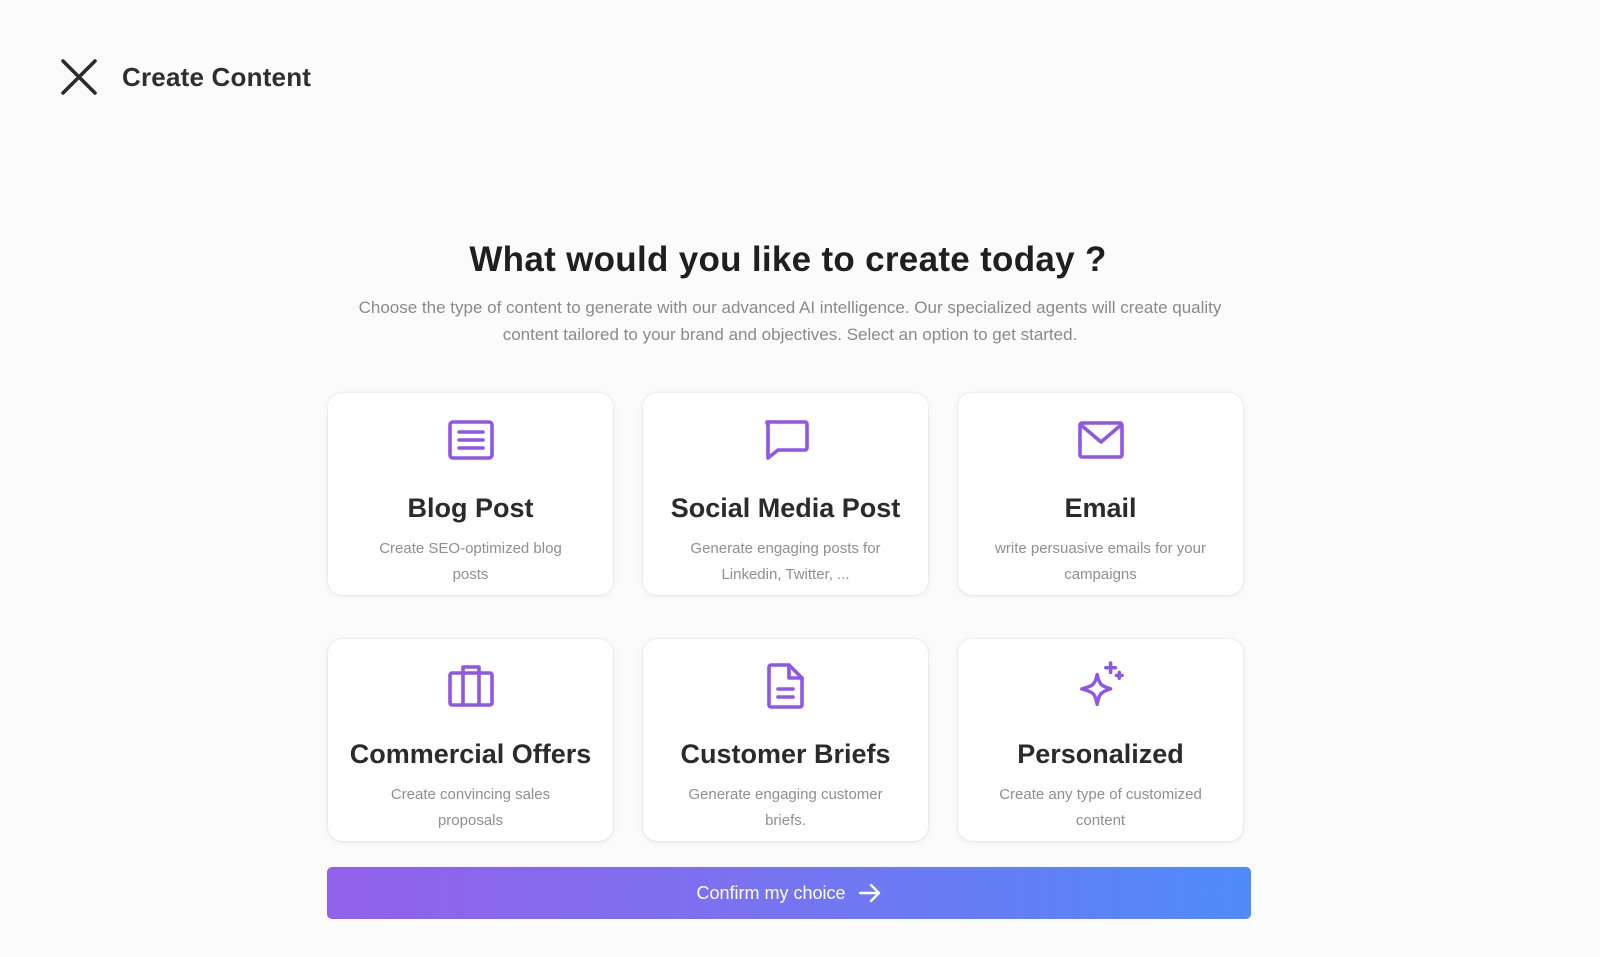  Describe the element at coordinates (771, 892) in the screenshot. I see `confirm-label: Confirm my choice` at that location.